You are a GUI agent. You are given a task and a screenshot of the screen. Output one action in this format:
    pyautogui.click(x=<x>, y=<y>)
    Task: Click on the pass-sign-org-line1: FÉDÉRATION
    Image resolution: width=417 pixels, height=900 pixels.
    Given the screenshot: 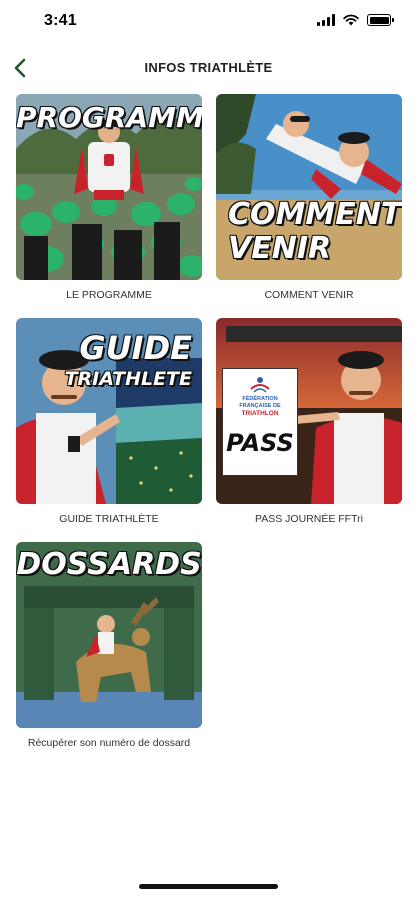 What is the action you would take?
    pyautogui.click(x=260, y=399)
    